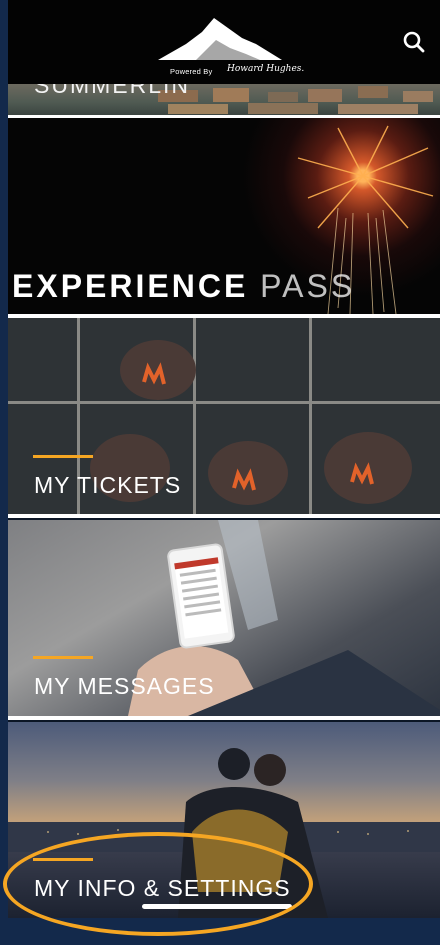  I want to click on search-icon, so click(414, 42).